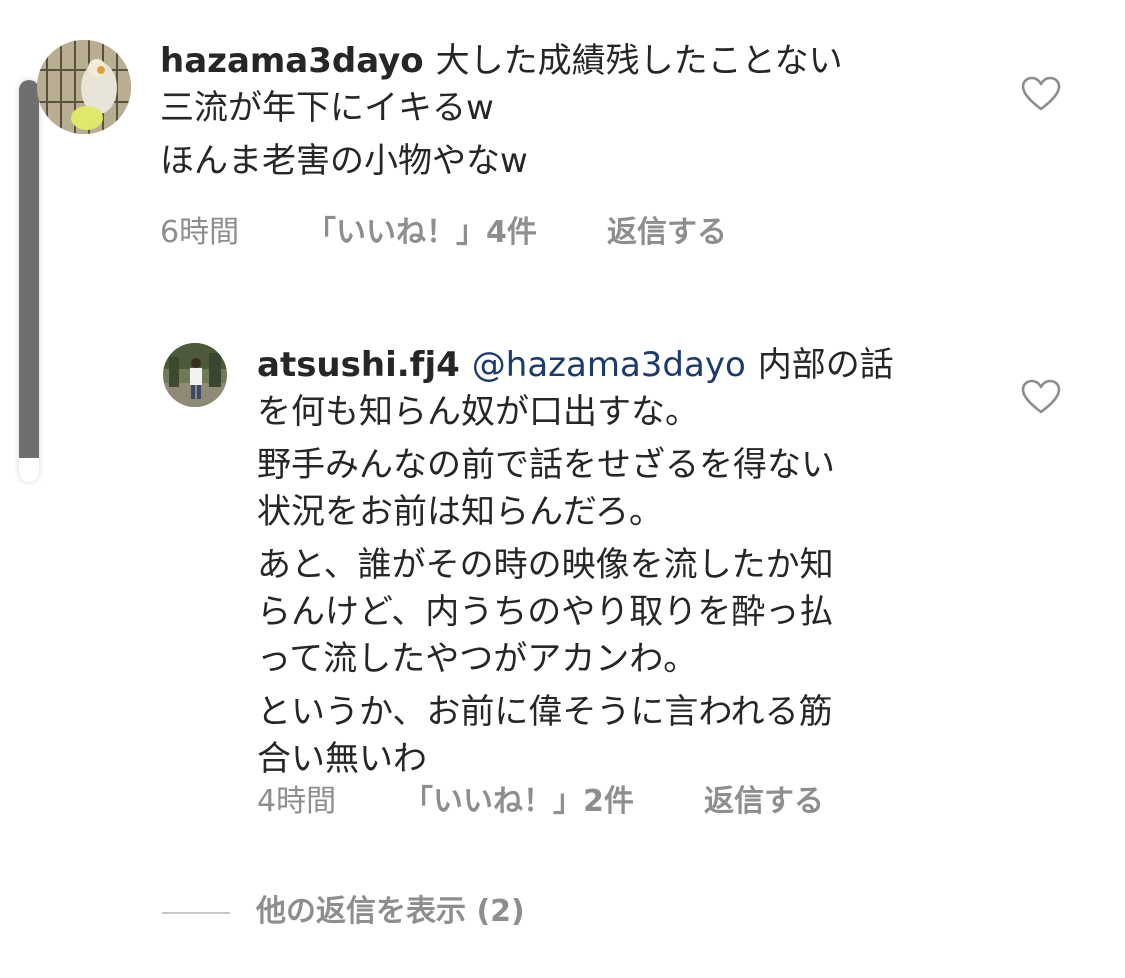 The height and width of the screenshot is (978, 1125). Describe the element at coordinates (196, 912) in the screenshot. I see `divider-line` at that location.